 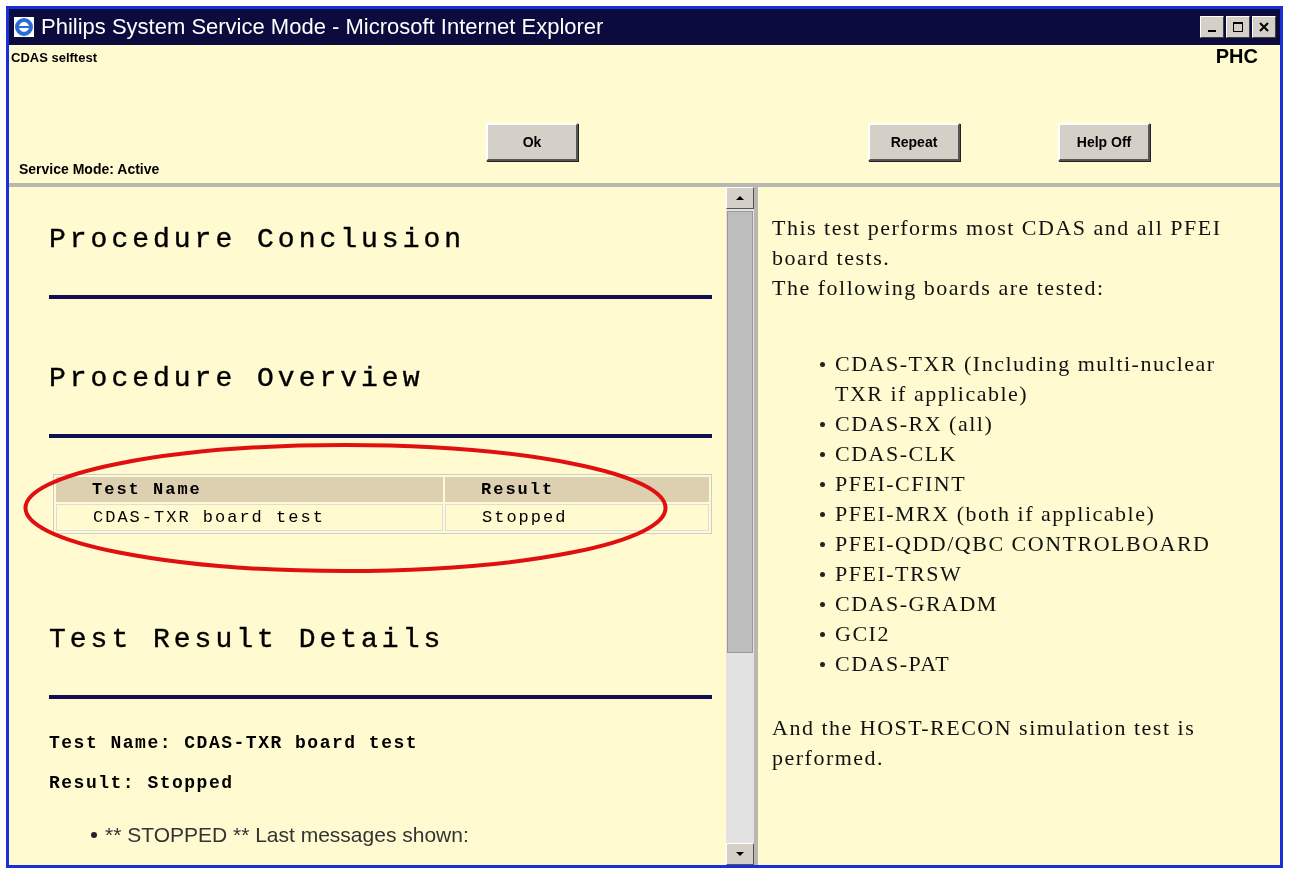 What do you see at coordinates (1104, 142) in the screenshot?
I see `toolbar-button: Help Off` at bounding box center [1104, 142].